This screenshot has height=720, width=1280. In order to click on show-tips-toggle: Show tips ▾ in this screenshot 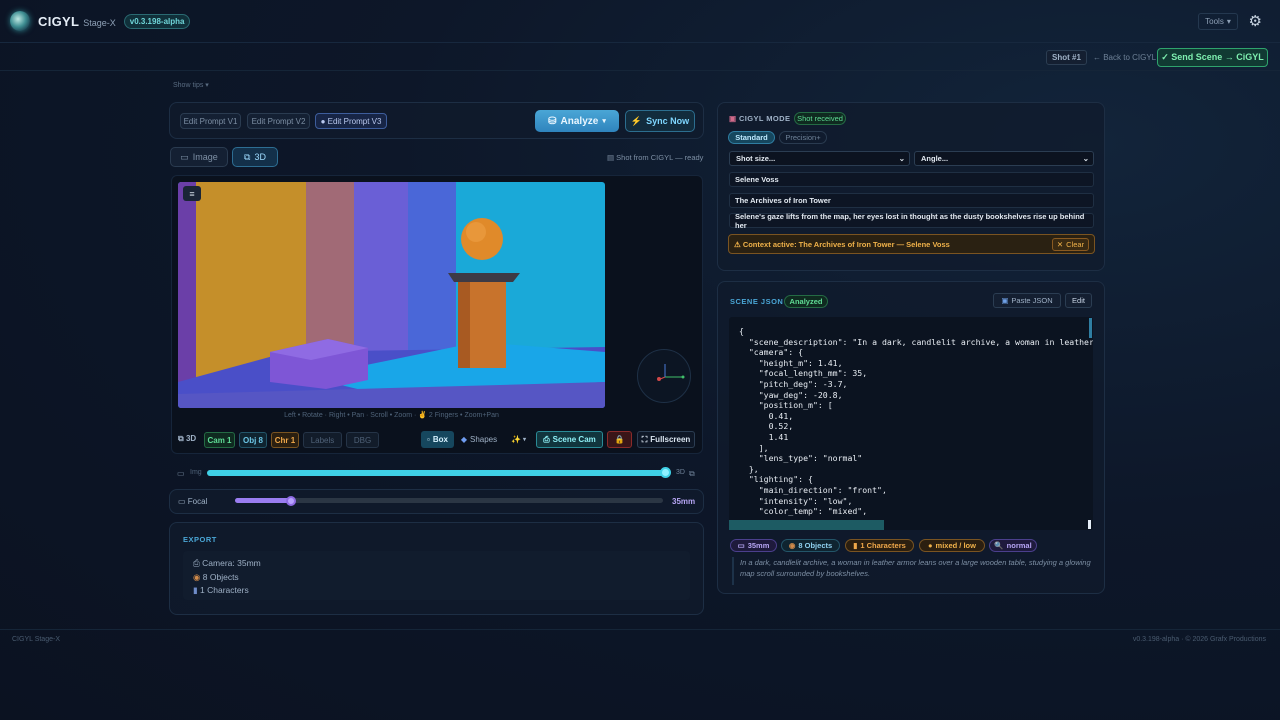, I will do `click(191, 85)`.